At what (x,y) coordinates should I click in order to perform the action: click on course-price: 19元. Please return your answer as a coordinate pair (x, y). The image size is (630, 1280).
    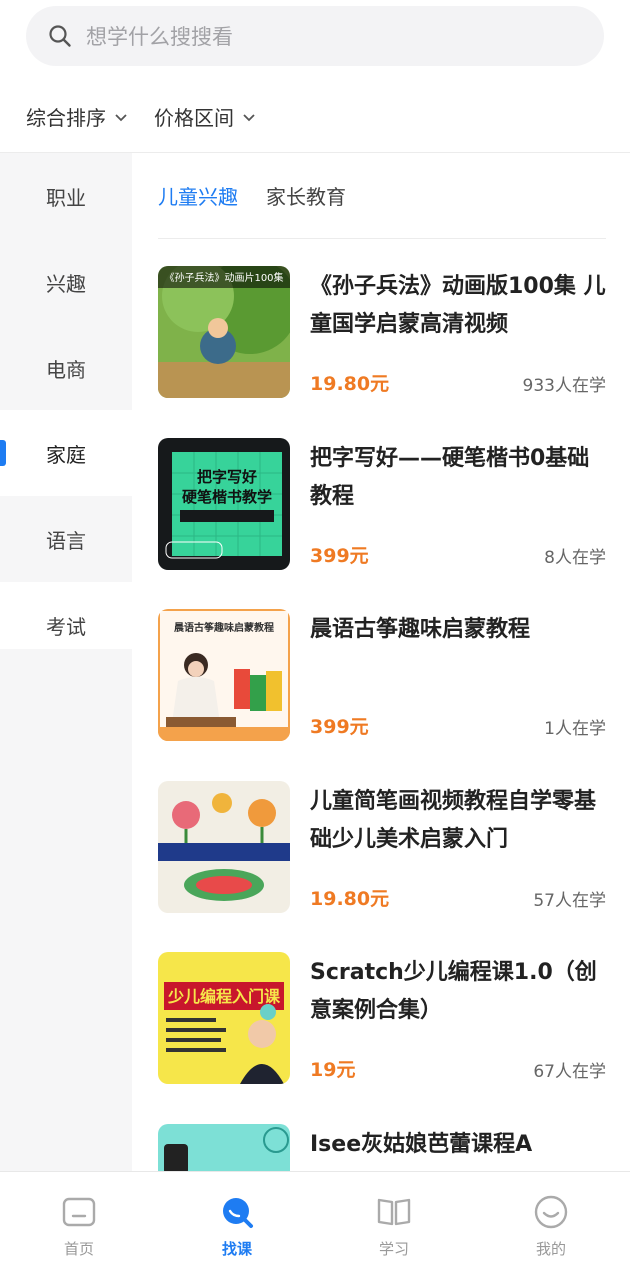
    Looking at the image, I should click on (333, 1070).